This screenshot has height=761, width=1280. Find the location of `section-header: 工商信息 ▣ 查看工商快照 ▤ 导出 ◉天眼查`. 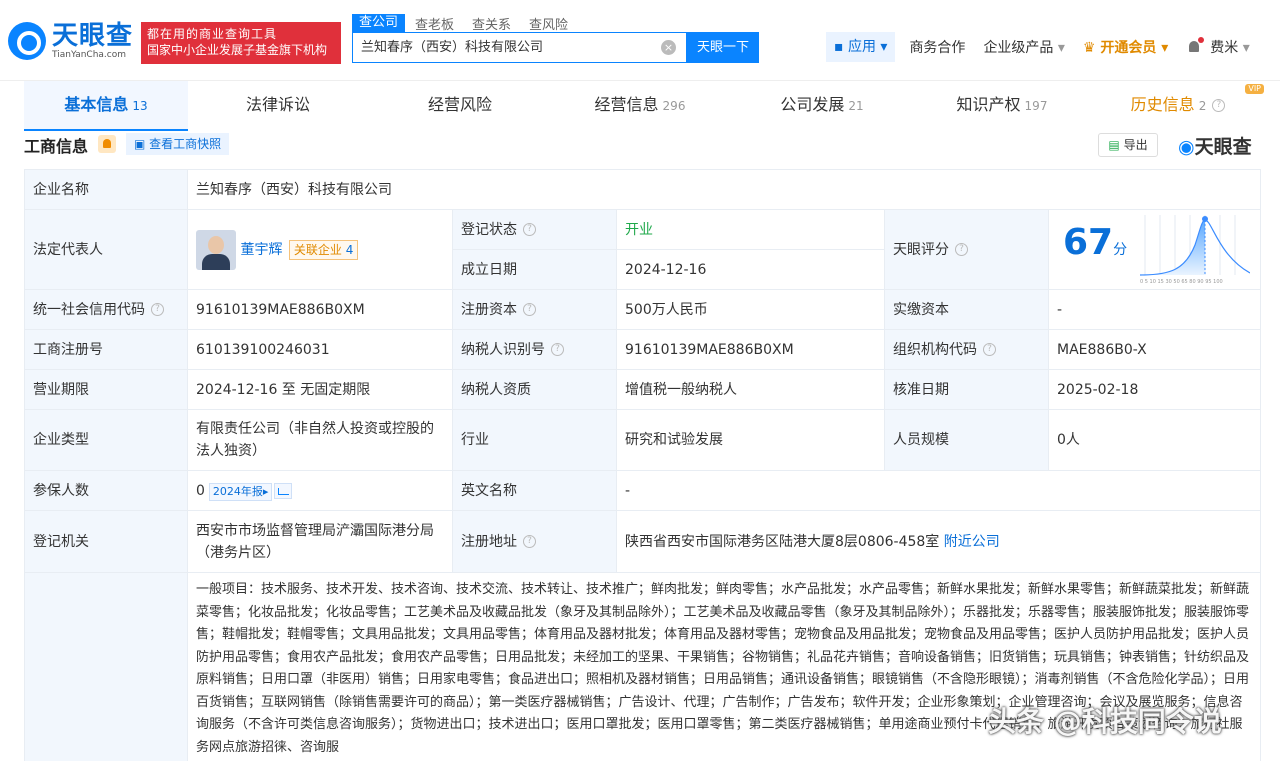

section-header: 工商信息 ▣ 查看工商快照 ▤ 导出 ◉天眼查 is located at coordinates (642, 147).